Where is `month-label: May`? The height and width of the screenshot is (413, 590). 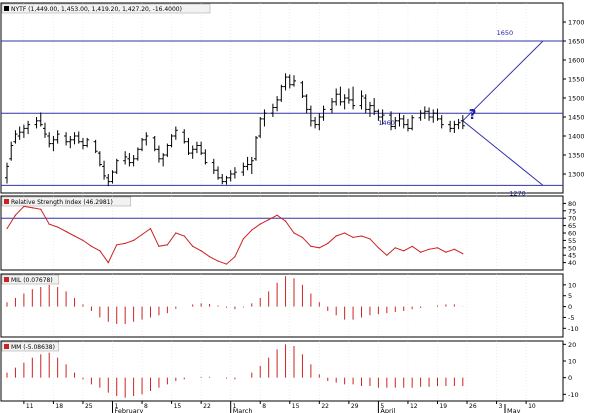
month-label: May is located at coordinates (514, 410).